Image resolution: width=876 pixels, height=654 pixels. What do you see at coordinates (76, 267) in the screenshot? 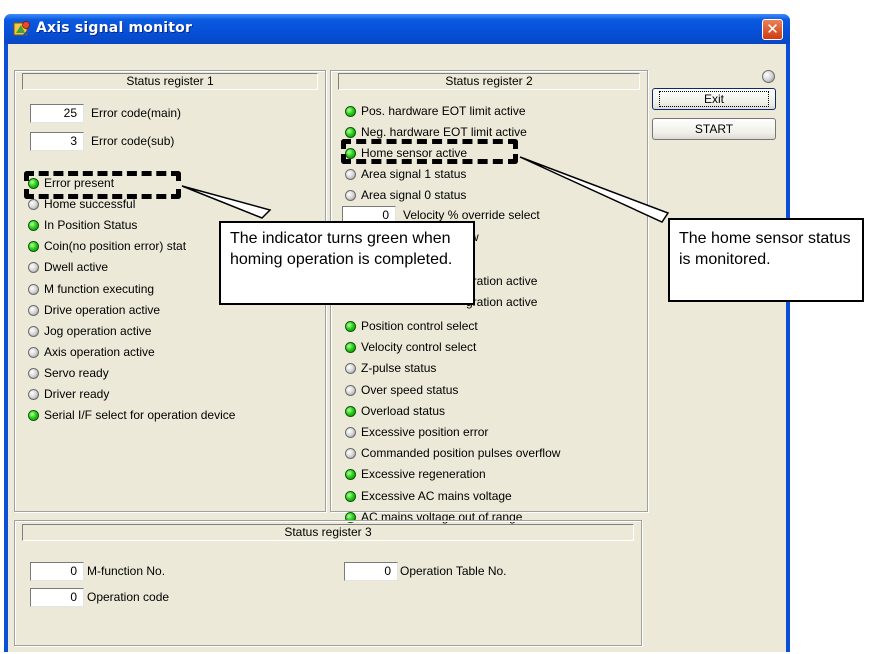
I see `sr1-indicator-label: Dwell active` at bounding box center [76, 267].